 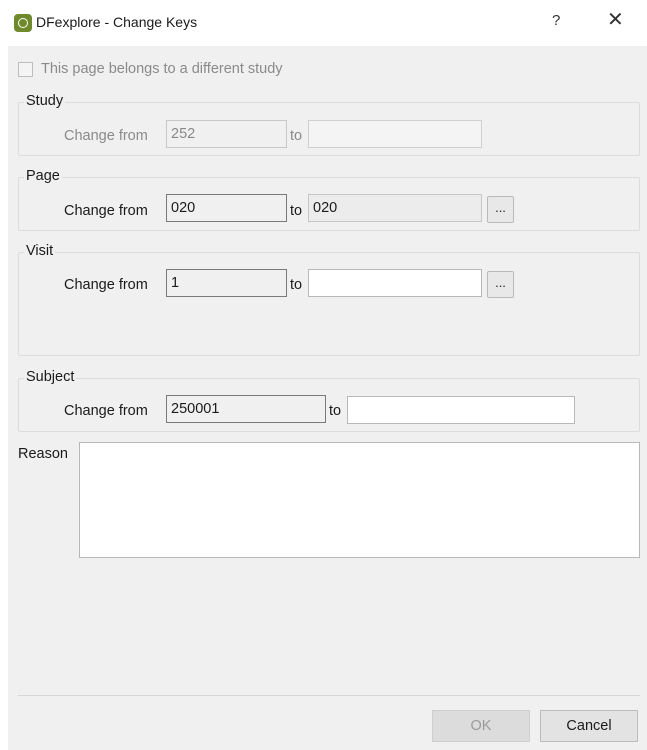 I want to click on title-bar: DFexplore - Change Keys ? ✕, so click(x=323, y=23).